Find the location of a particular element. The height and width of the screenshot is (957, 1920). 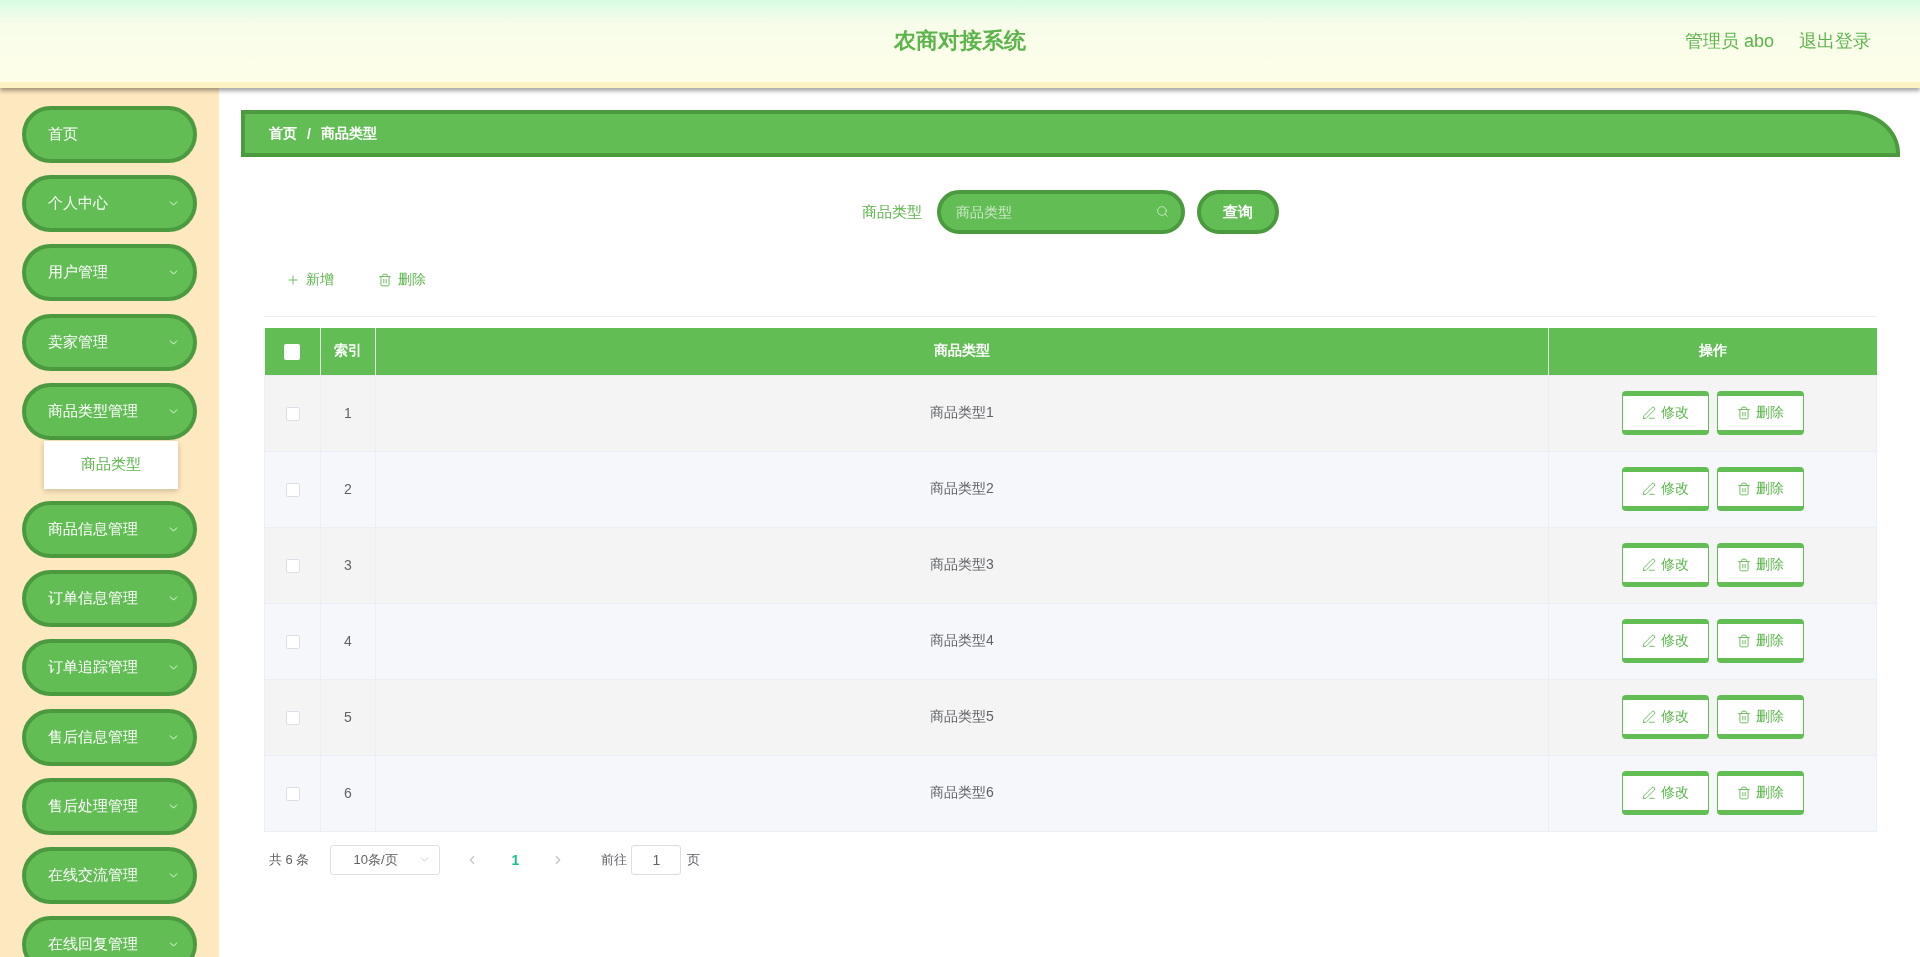

search-icon is located at coordinates (1162, 211).